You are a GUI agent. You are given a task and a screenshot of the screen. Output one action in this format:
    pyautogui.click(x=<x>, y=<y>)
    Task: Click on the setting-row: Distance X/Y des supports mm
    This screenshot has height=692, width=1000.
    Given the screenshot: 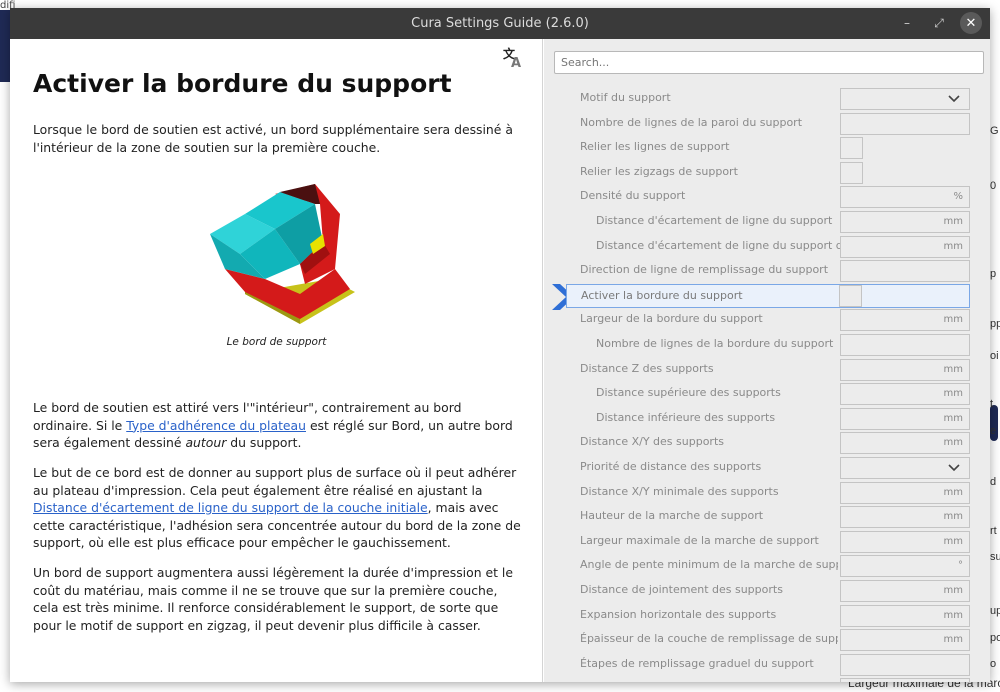 What is the action you would take?
    pyautogui.click(x=768, y=443)
    